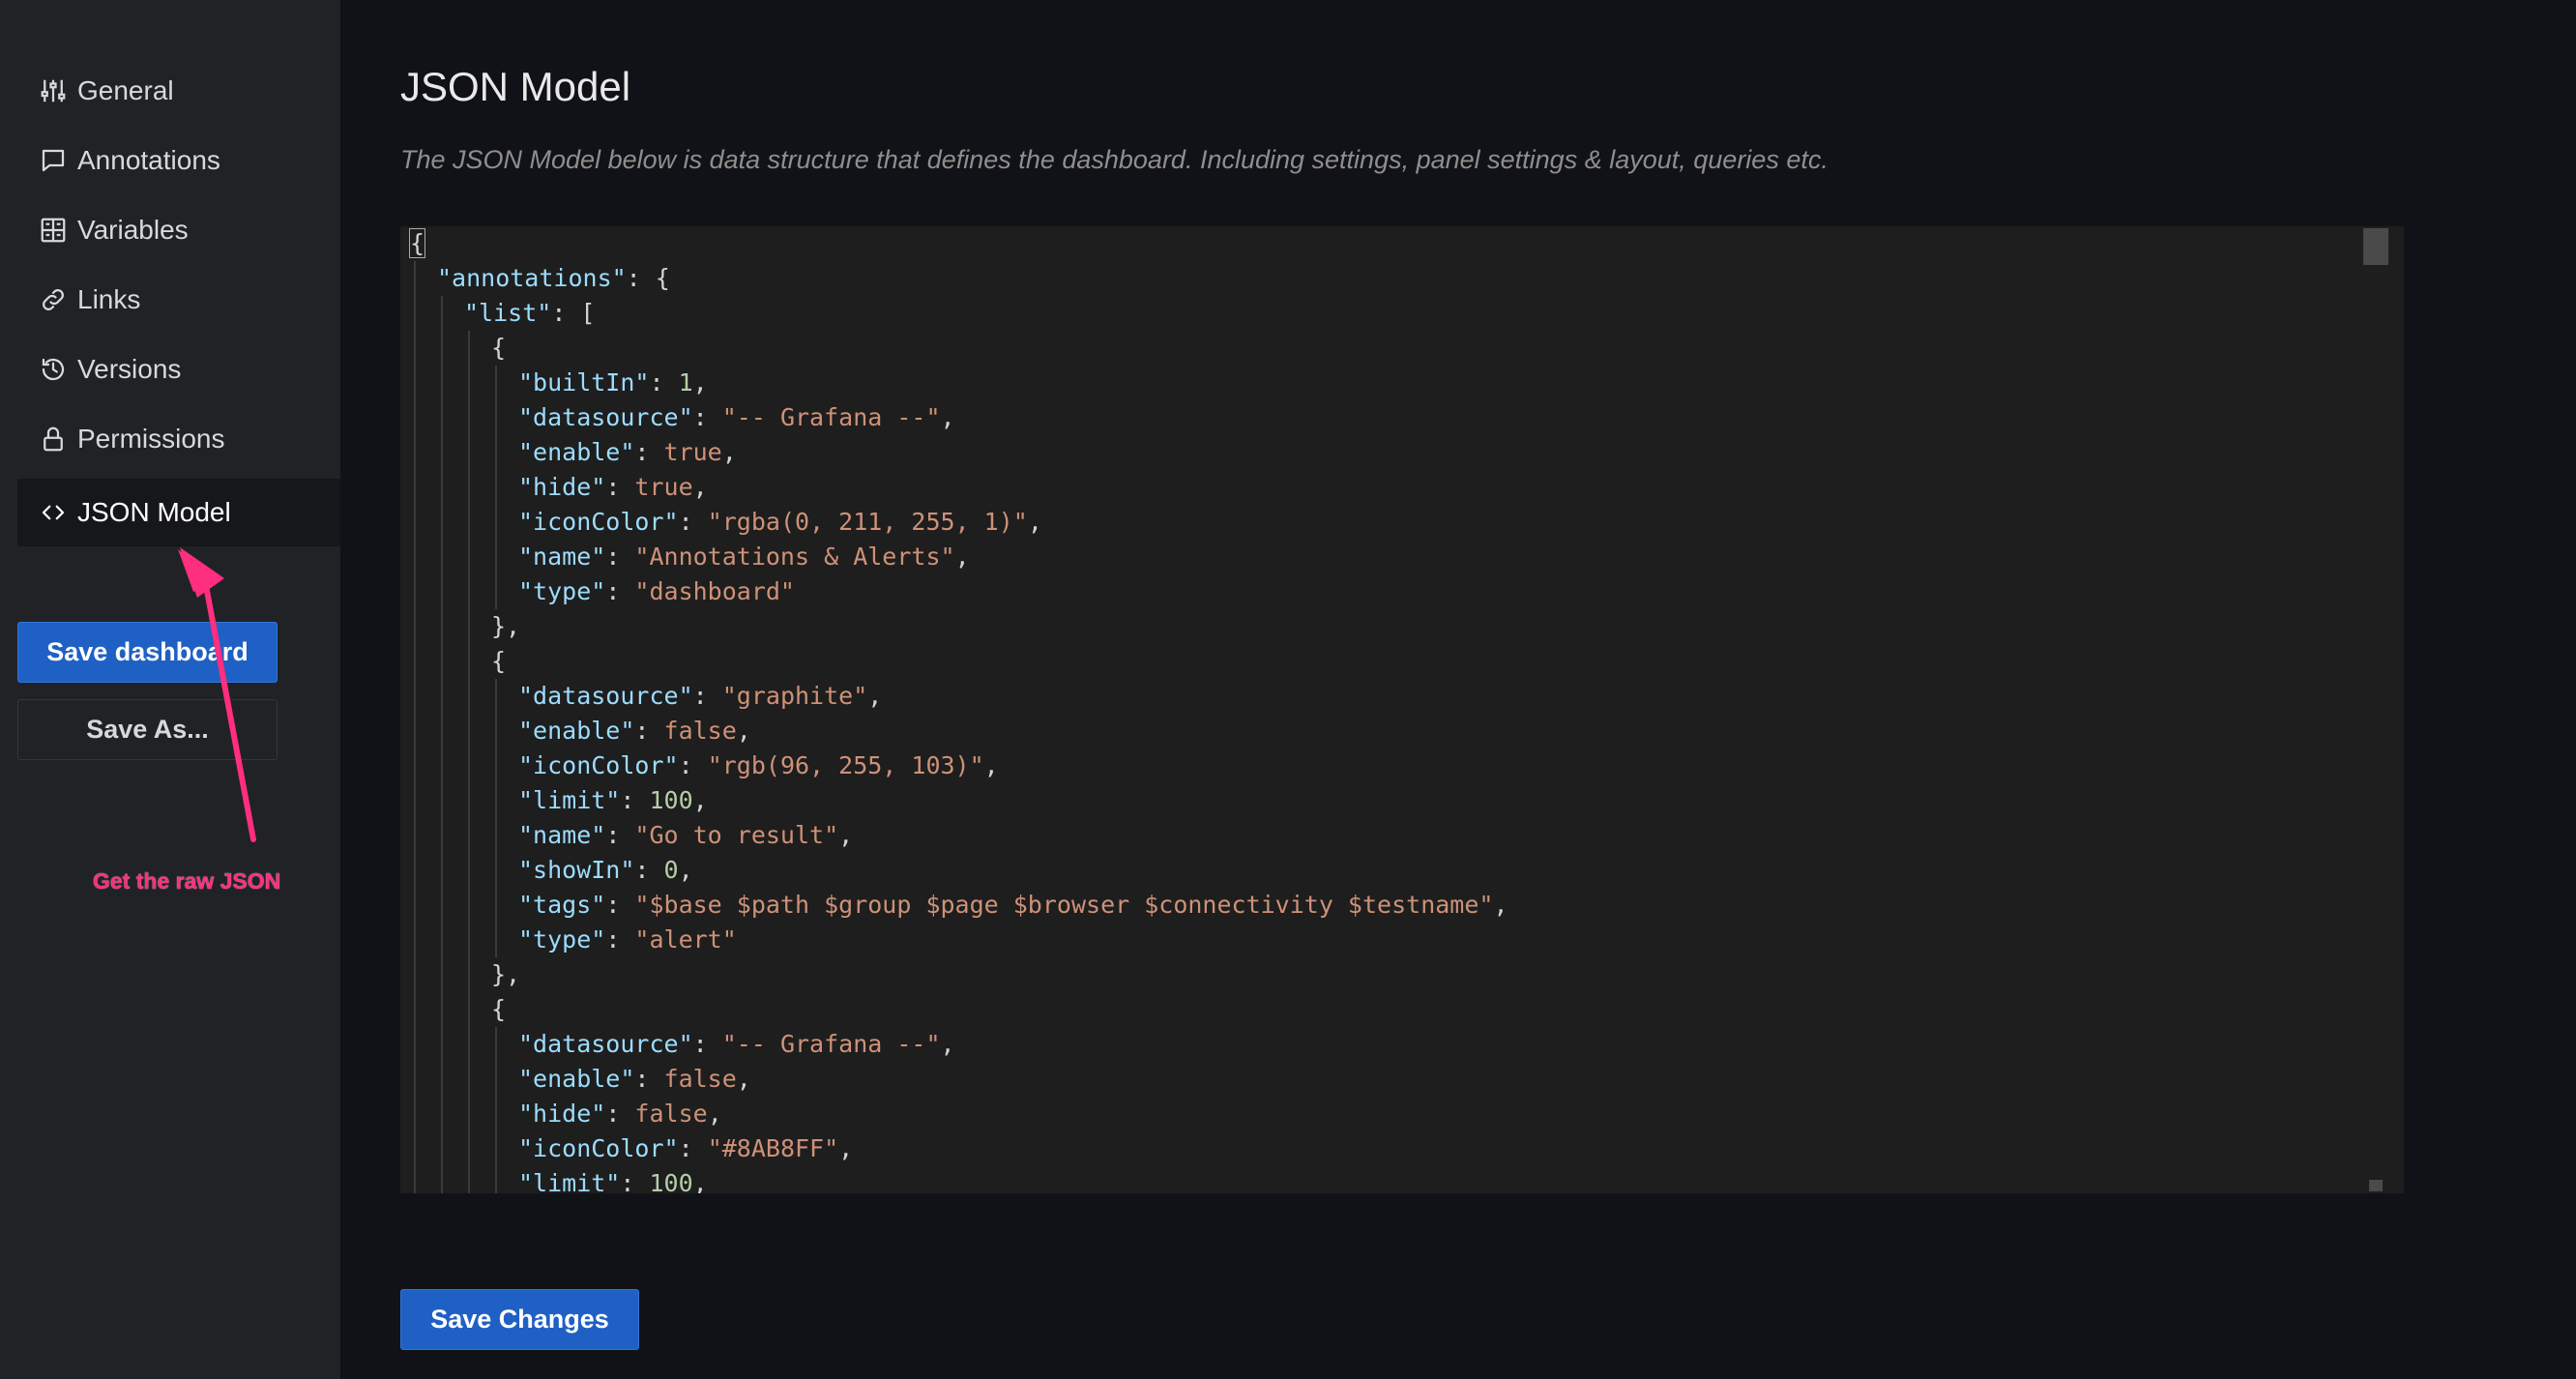 Image resolution: width=2576 pixels, height=1379 pixels. I want to click on annotation-label: Get the raw JSON, so click(187, 881).